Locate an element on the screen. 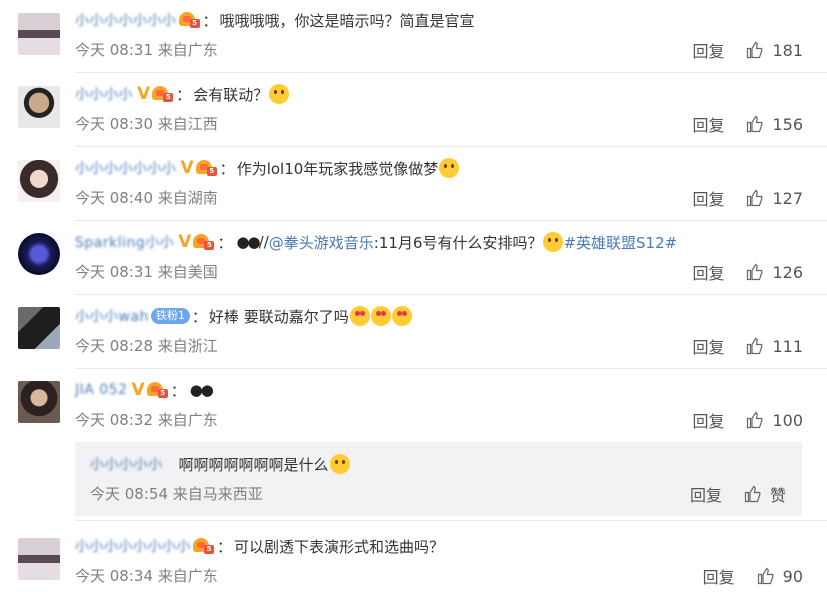  username: 小小小小小 is located at coordinates (126, 464).